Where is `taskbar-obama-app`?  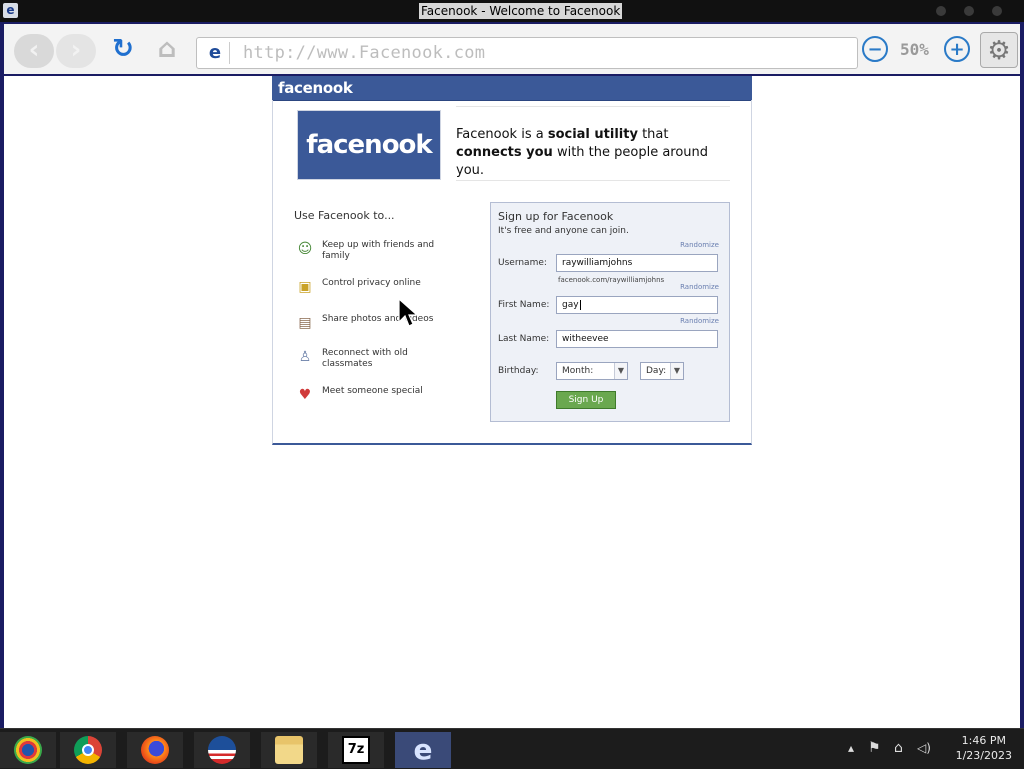
taskbar-obama-app is located at coordinates (222, 750).